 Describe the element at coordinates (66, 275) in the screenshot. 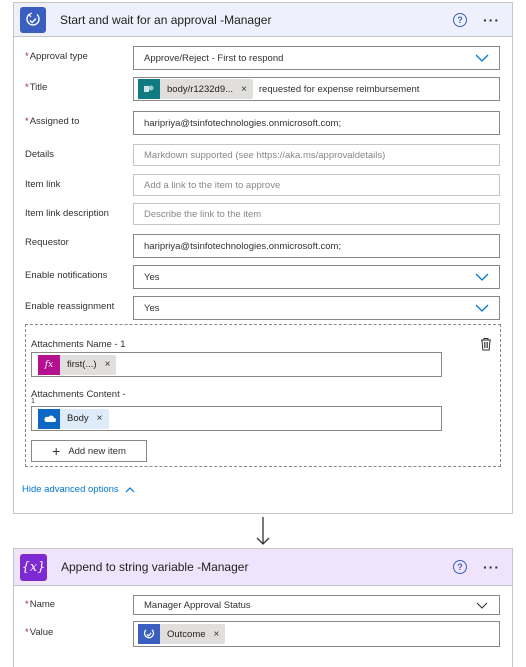

I see `enable-notifications-label: Enable notifications` at that location.